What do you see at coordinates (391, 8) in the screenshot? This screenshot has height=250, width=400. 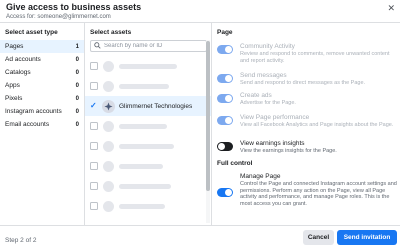 I see `close-icon: ✕` at bounding box center [391, 8].